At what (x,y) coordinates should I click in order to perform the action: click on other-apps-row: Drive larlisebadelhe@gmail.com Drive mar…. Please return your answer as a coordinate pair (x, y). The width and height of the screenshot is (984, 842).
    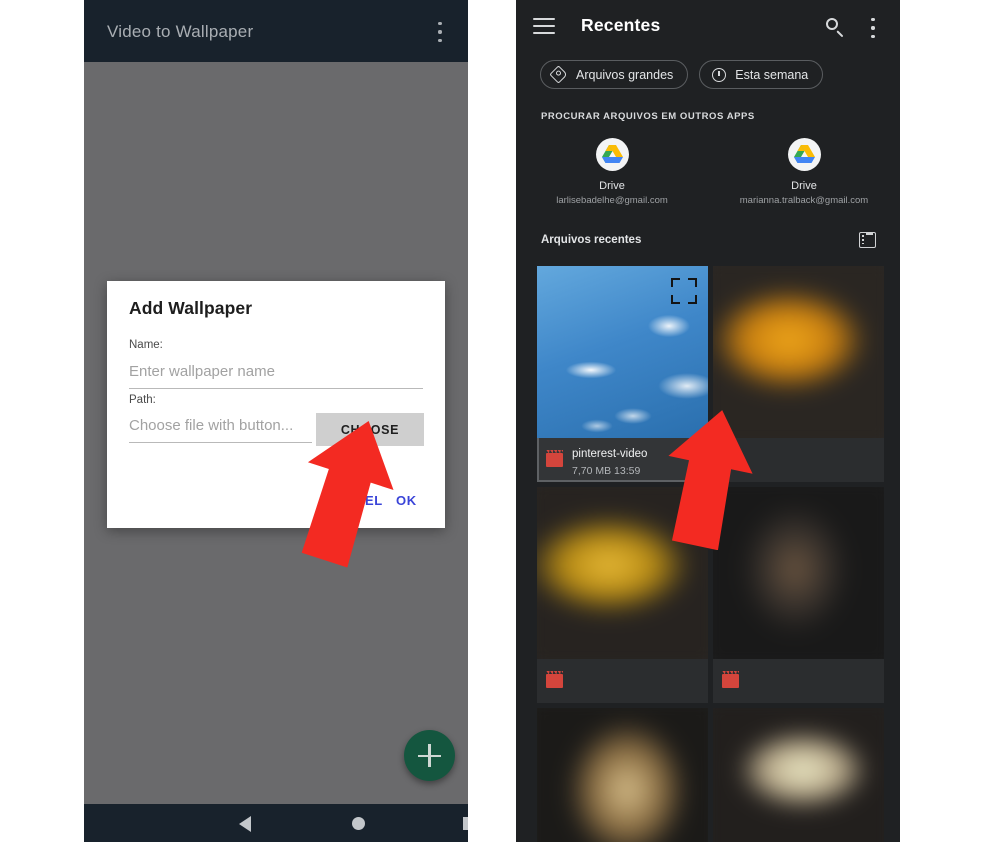
    Looking at the image, I should click on (708, 172).